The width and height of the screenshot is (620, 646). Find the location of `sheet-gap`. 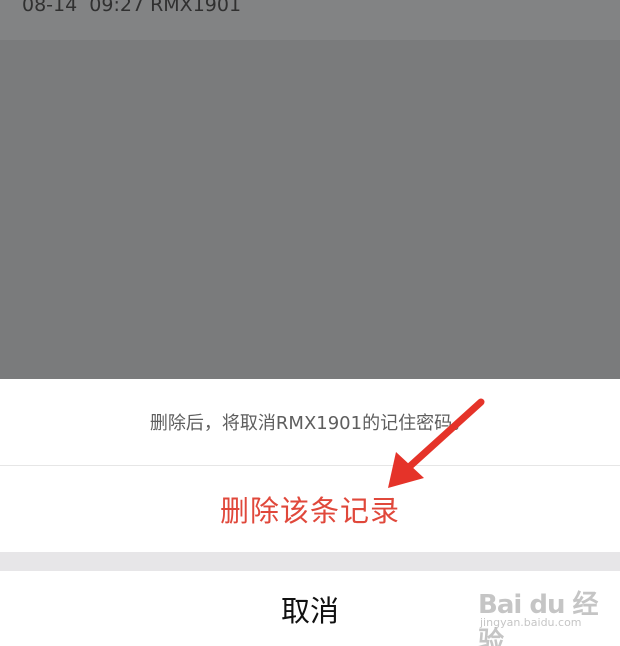

sheet-gap is located at coordinates (310, 561).